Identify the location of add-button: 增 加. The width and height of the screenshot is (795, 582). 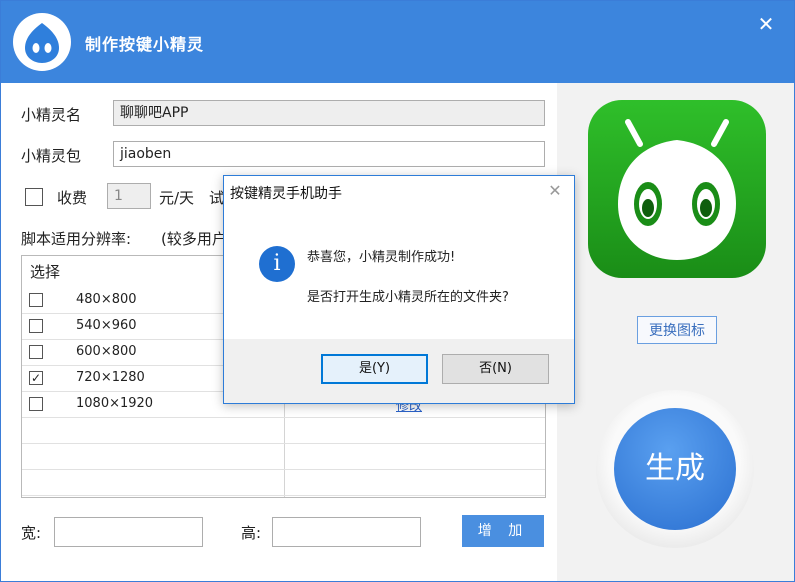
(503, 531).